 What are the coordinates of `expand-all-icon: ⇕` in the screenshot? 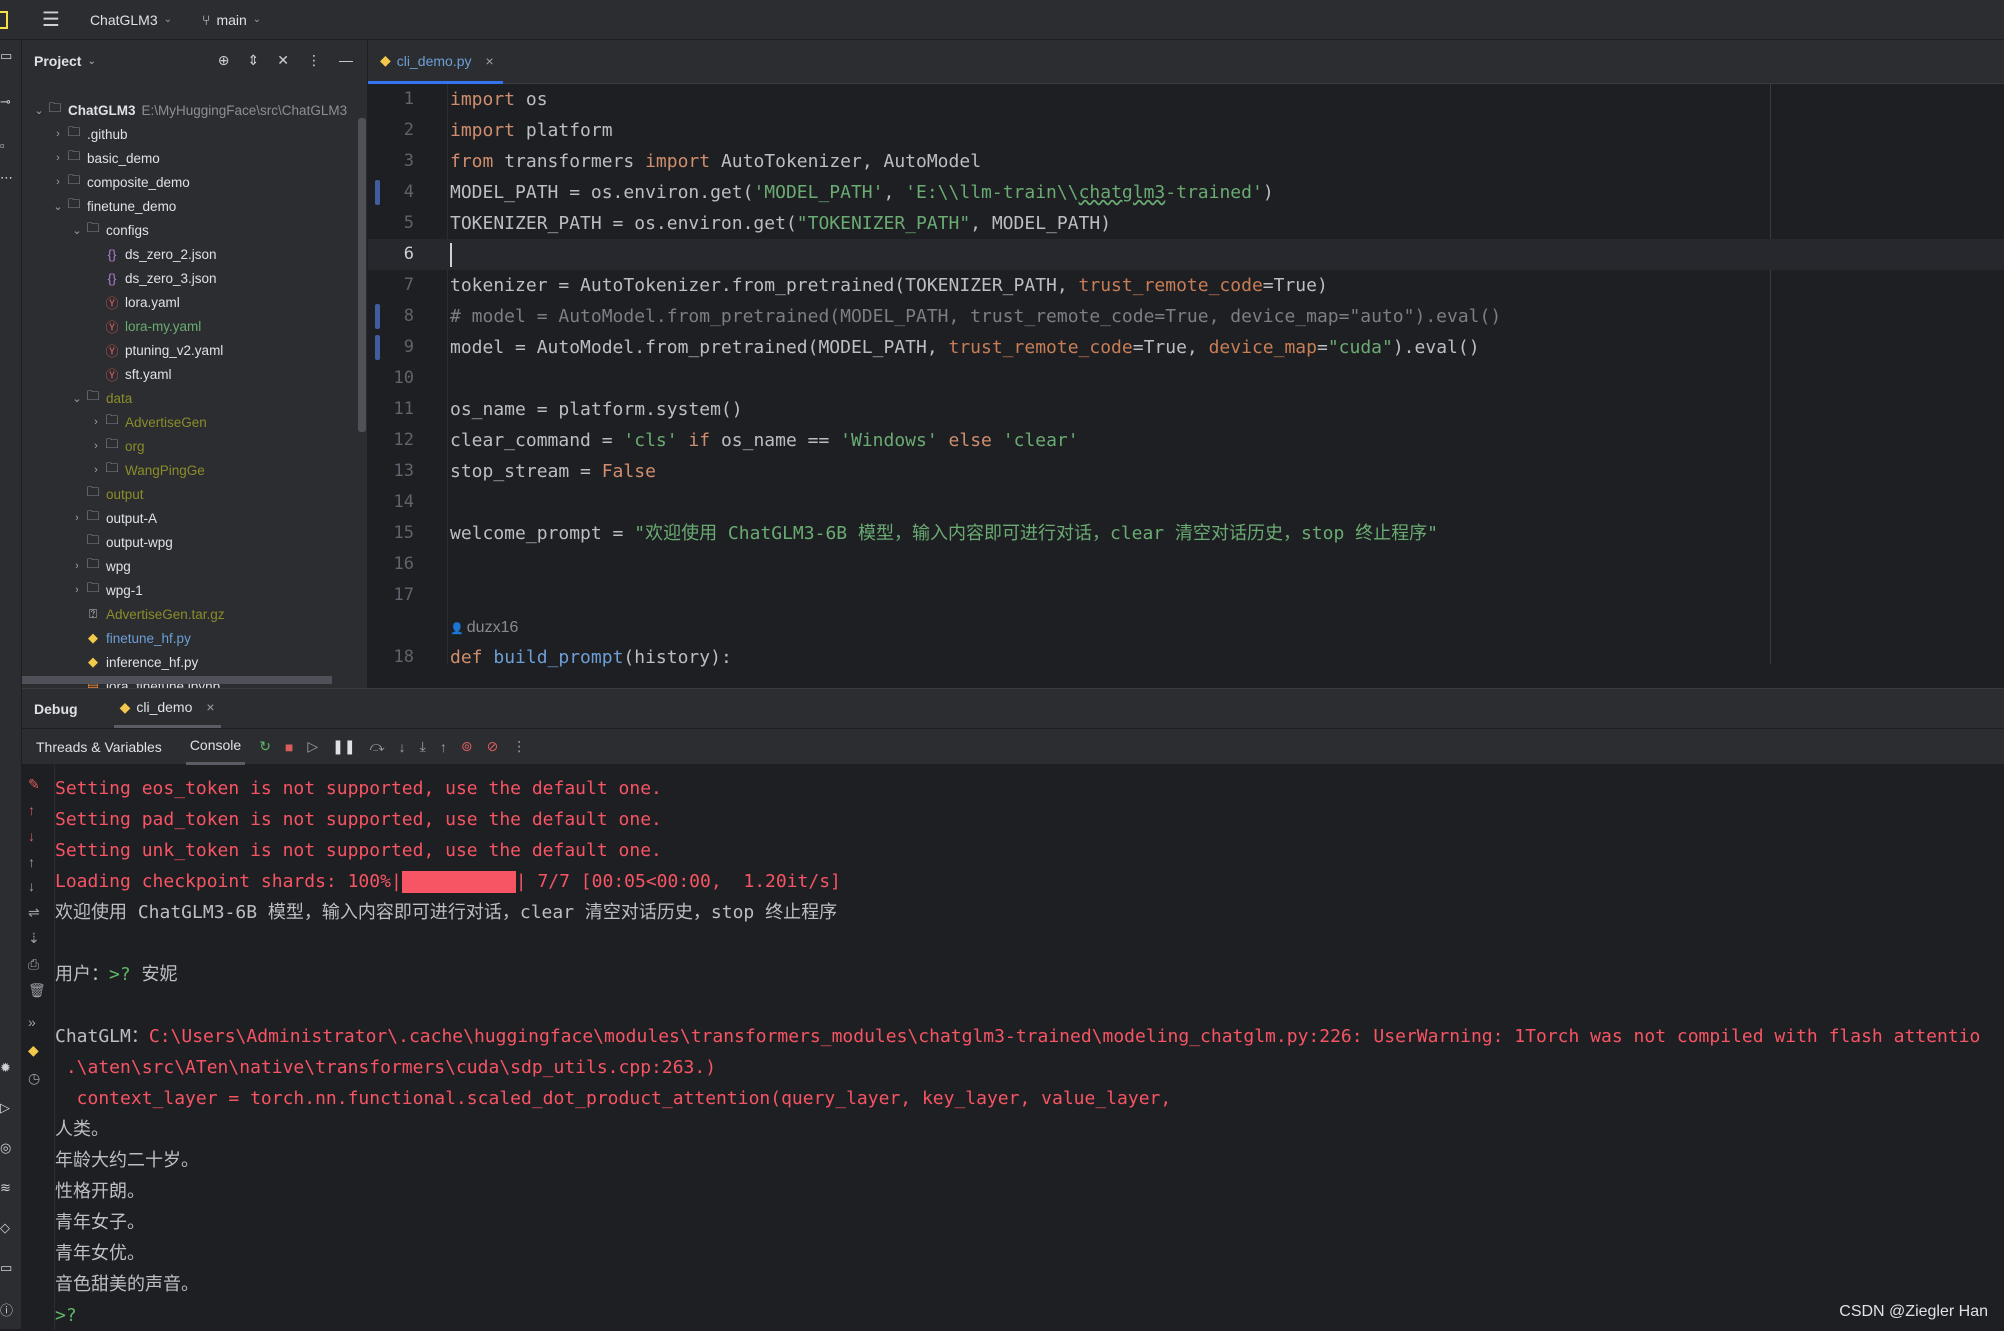 It's located at (254, 60).